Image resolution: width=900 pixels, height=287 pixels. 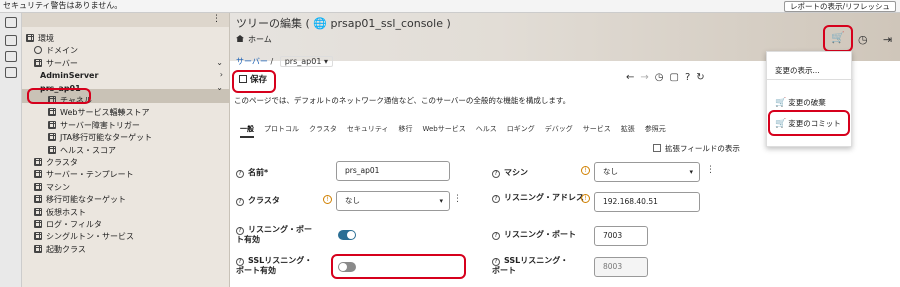 I want to click on home-link: ホーム, so click(x=254, y=39).